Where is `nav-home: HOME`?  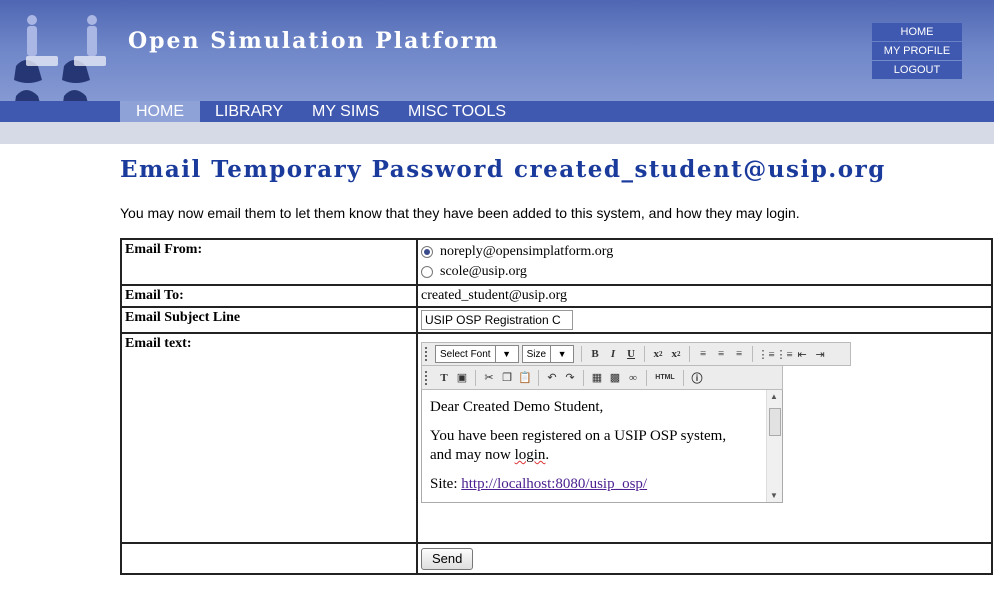 nav-home: HOME is located at coordinates (160, 111).